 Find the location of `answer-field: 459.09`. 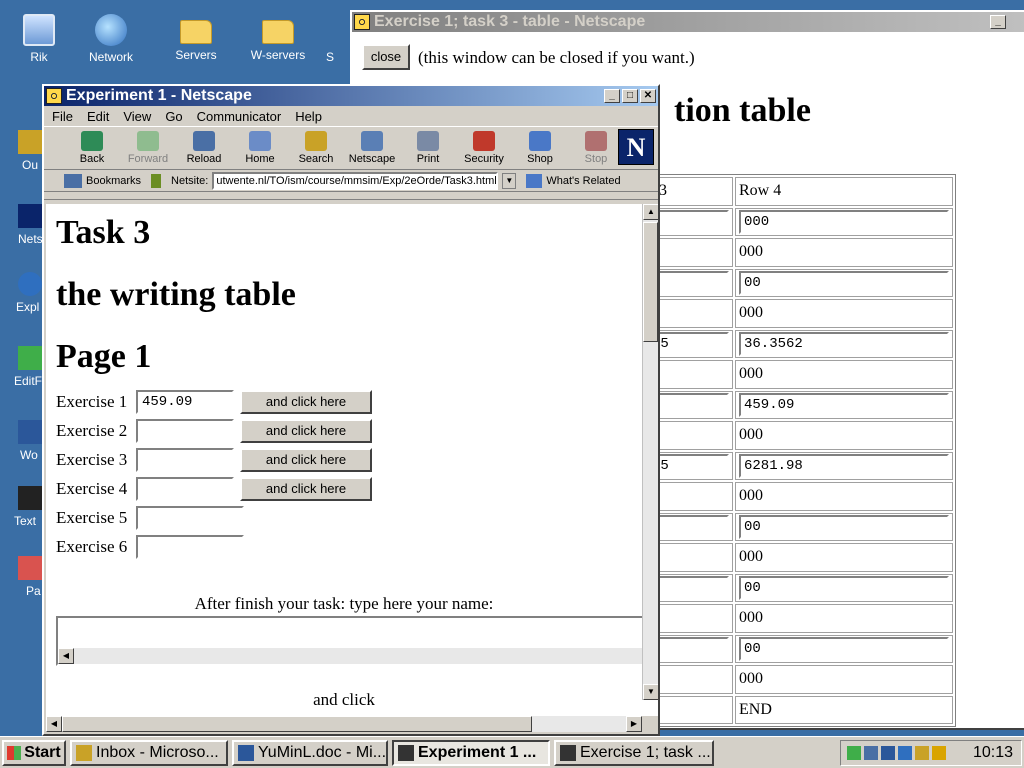

answer-field: 459.09 is located at coordinates (844, 404).